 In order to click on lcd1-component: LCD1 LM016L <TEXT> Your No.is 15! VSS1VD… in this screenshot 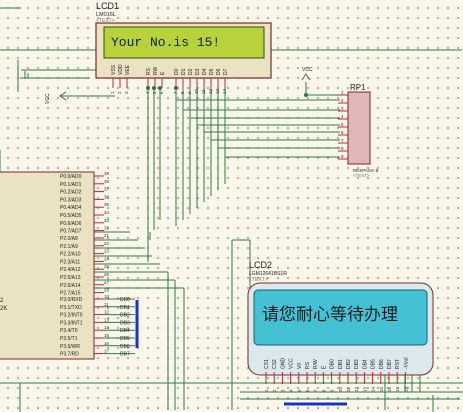, I will do `click(183, 47)`.